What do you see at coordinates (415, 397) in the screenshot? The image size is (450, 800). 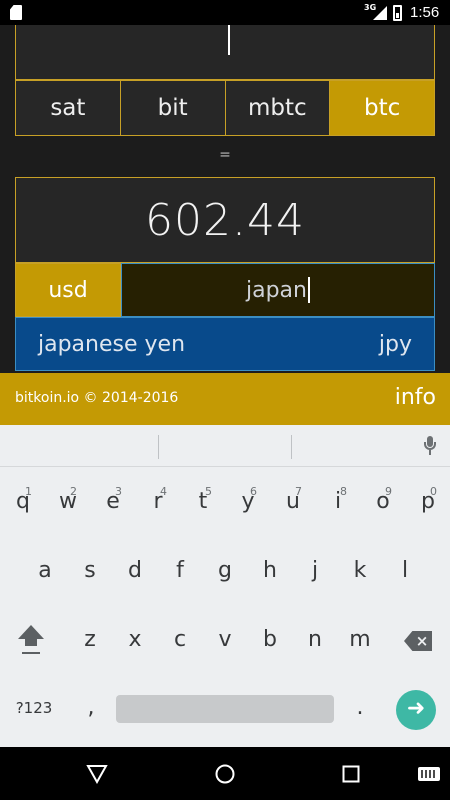 I see `info-button: info` at bounding box center [415, 397].